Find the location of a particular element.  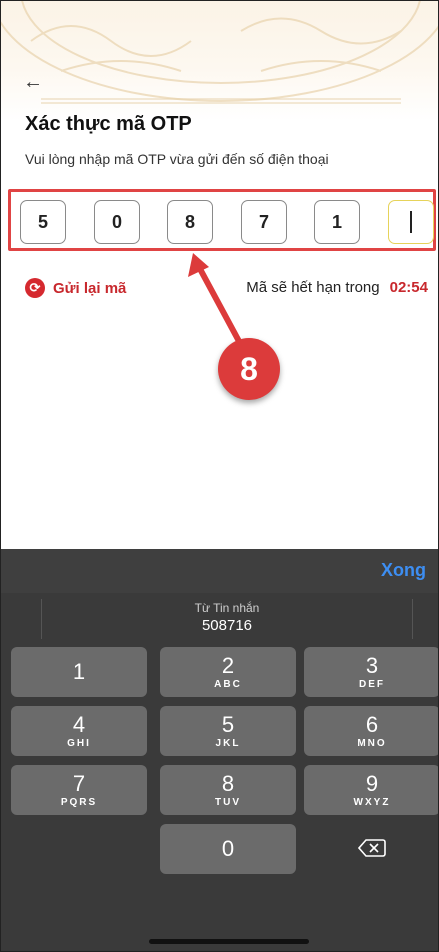

suggestion-source: Từ Tin nhắn is located at coordinates (227, 608).